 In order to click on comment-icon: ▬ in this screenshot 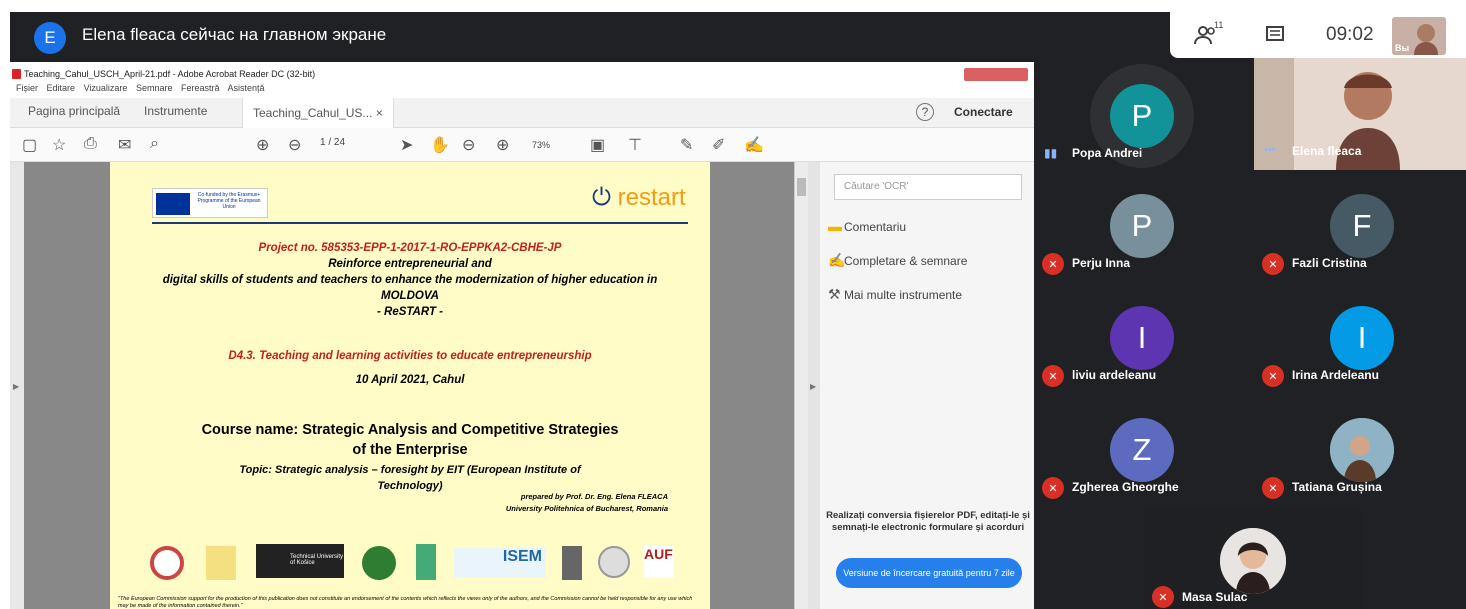, I will do `click(835, 226)`.